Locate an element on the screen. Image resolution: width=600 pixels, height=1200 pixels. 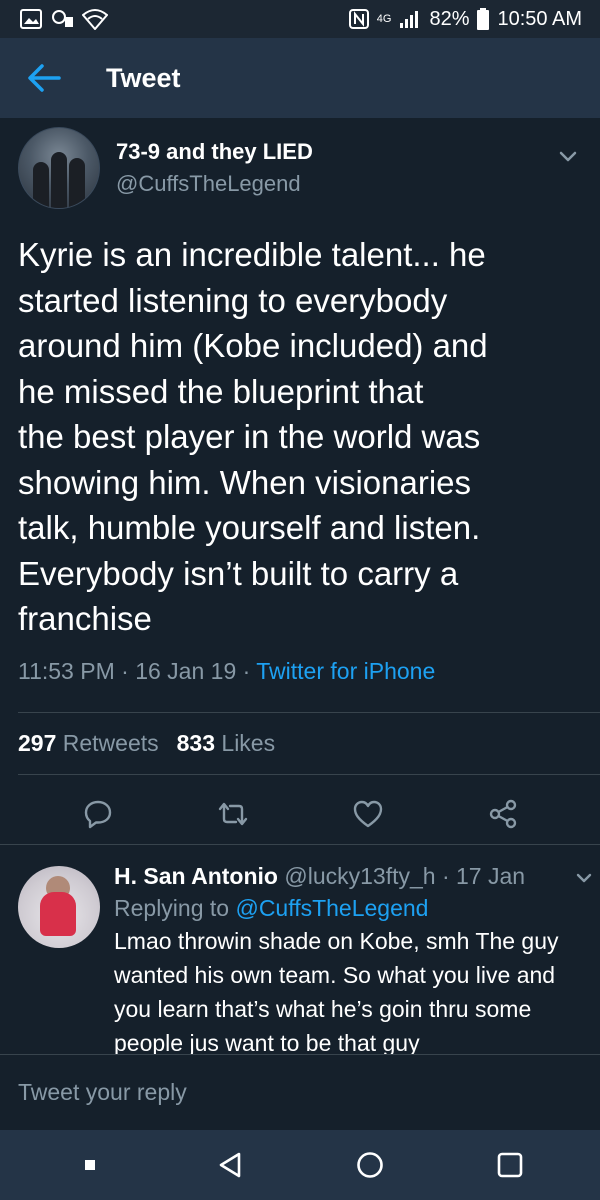
retweets-count: 297 is located at coordinates (37, 743).